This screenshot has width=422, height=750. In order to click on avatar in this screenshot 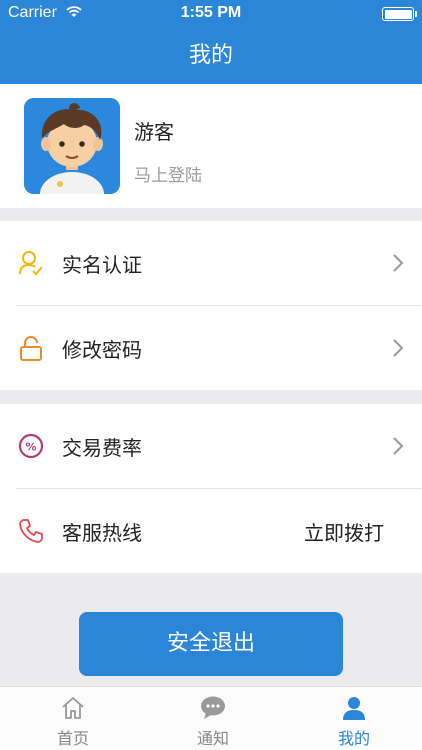, I will do `click(72, 146)`.